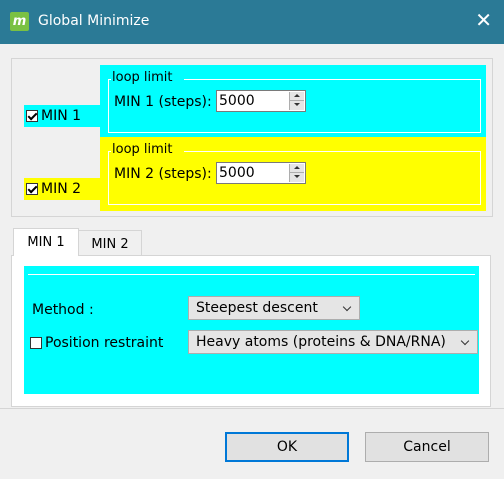 This screenshot has width=504, height=479. What do you see at coordinates (321, 342) in the screenshot?
I see `restraint-selected-value: Heavy atoms (proteins & DNA/RNA)` at bounding box center [321, 342].